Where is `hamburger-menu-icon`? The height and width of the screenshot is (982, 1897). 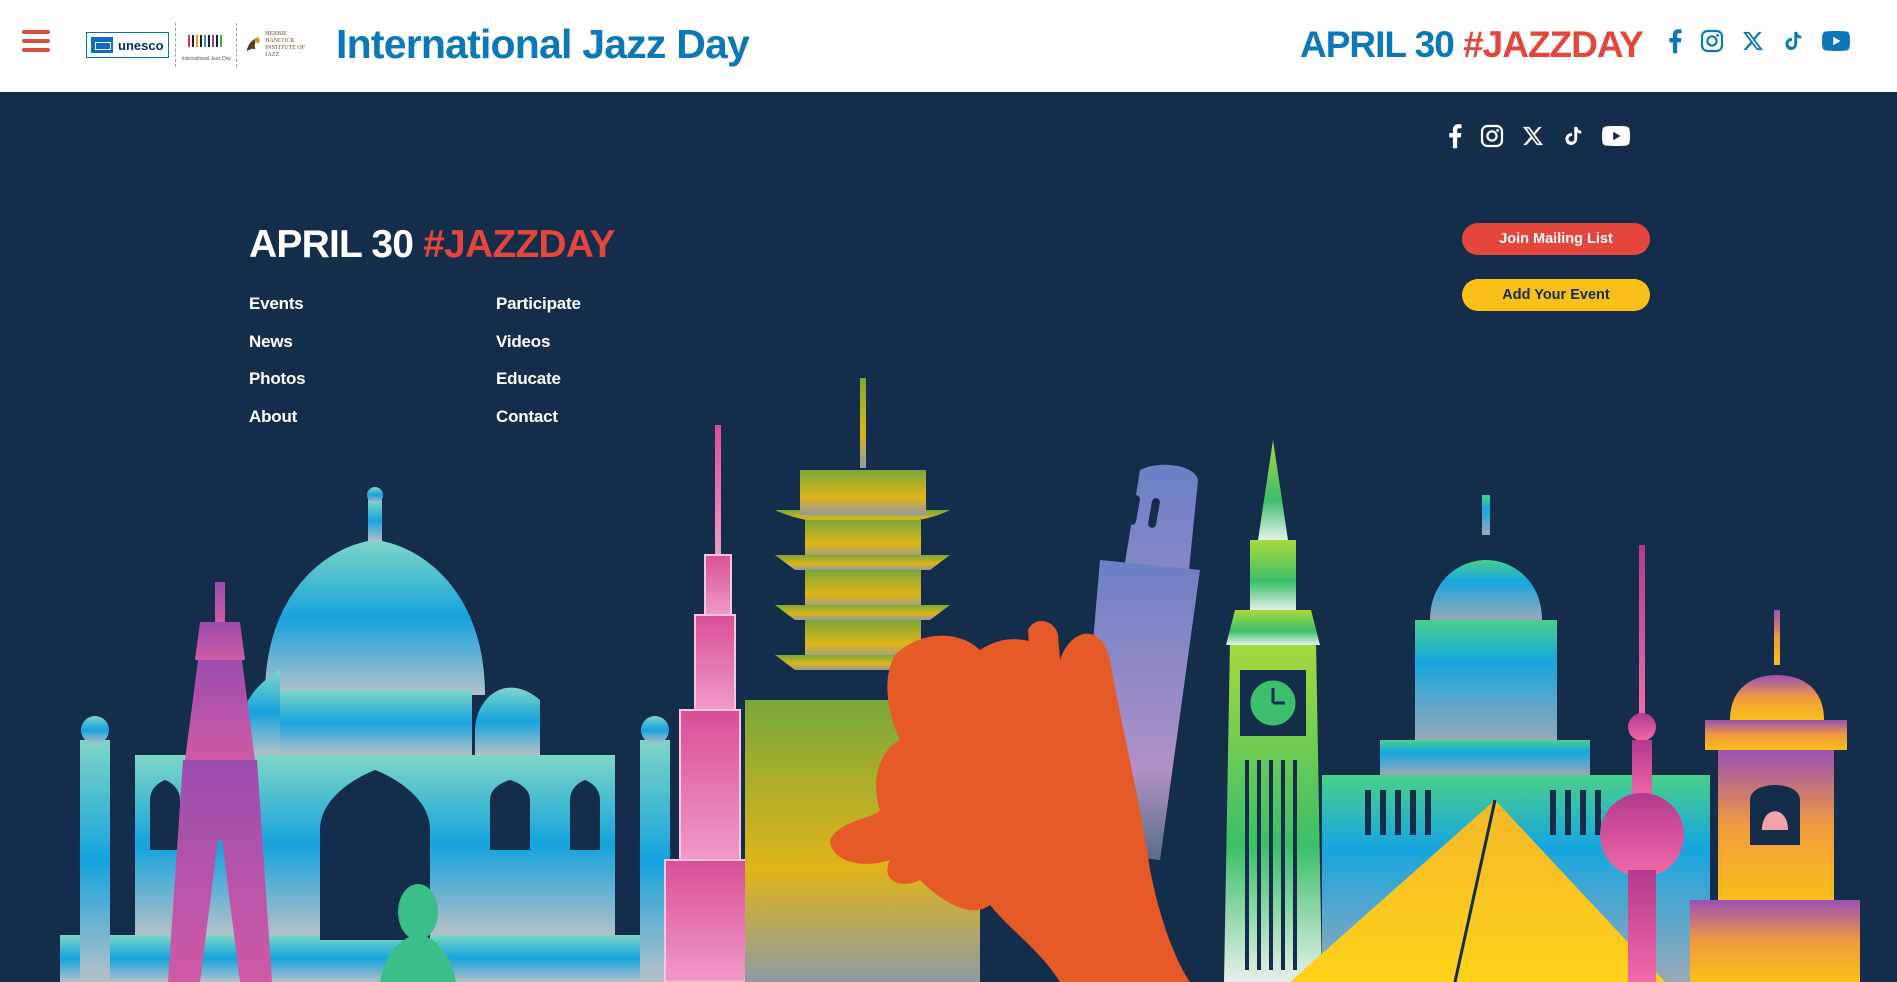 hamburger-menu-icon is located at coordinates (36, 42).